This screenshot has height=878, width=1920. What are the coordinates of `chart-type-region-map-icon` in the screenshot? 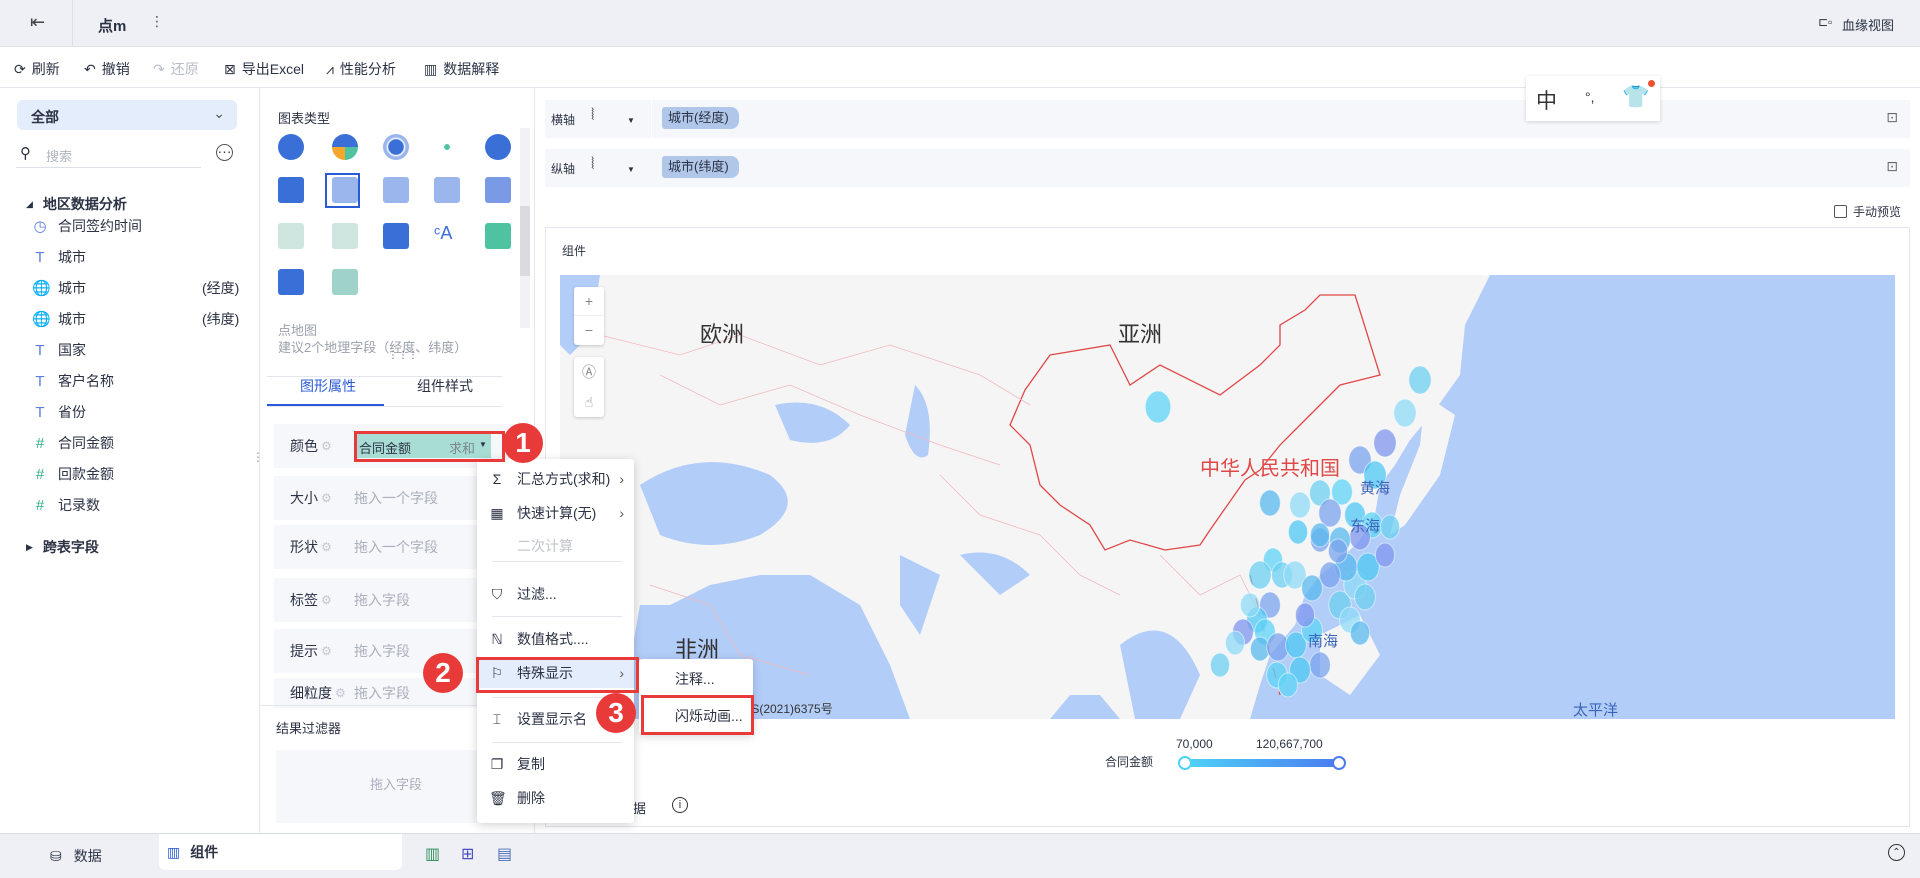 It's located at (291, 190).